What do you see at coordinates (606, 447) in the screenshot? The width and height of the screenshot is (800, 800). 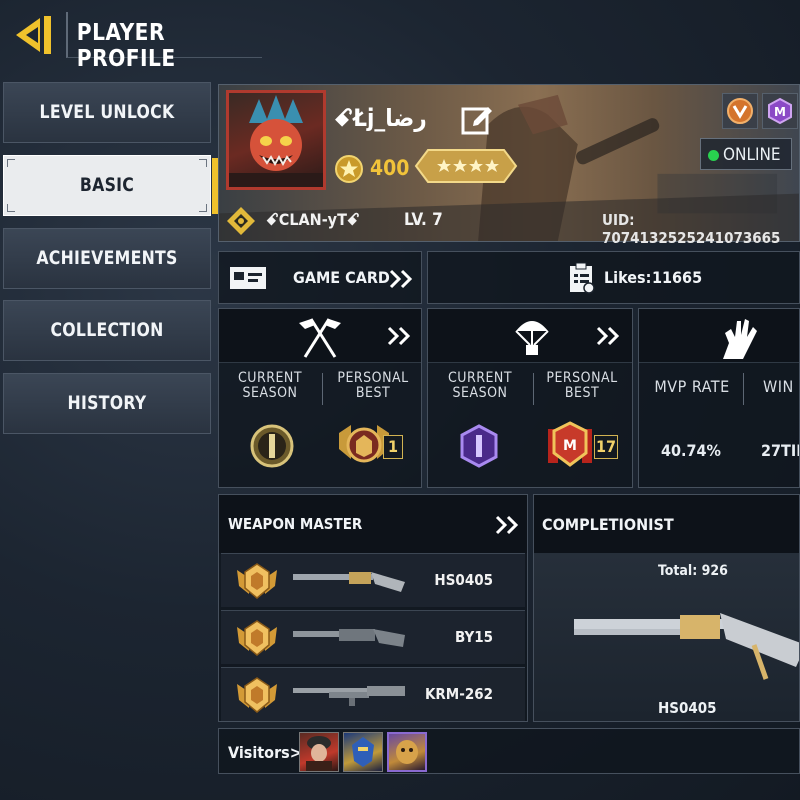 I see `best-level-badge: 17` at bounding box center [606, 447].